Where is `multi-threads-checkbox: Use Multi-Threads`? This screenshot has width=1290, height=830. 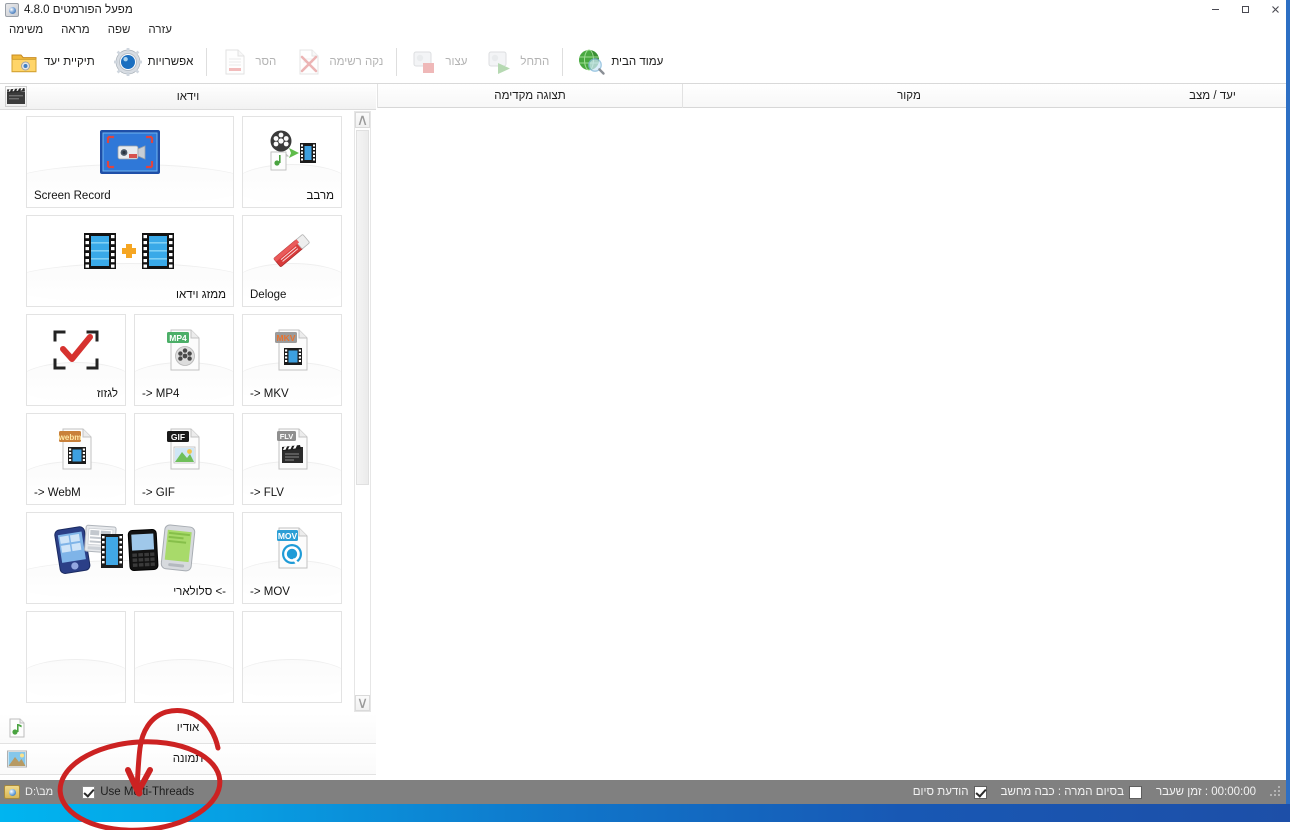
multi-threads-checkbox: Use Multi-Threads is located at coordinates (138, 792).